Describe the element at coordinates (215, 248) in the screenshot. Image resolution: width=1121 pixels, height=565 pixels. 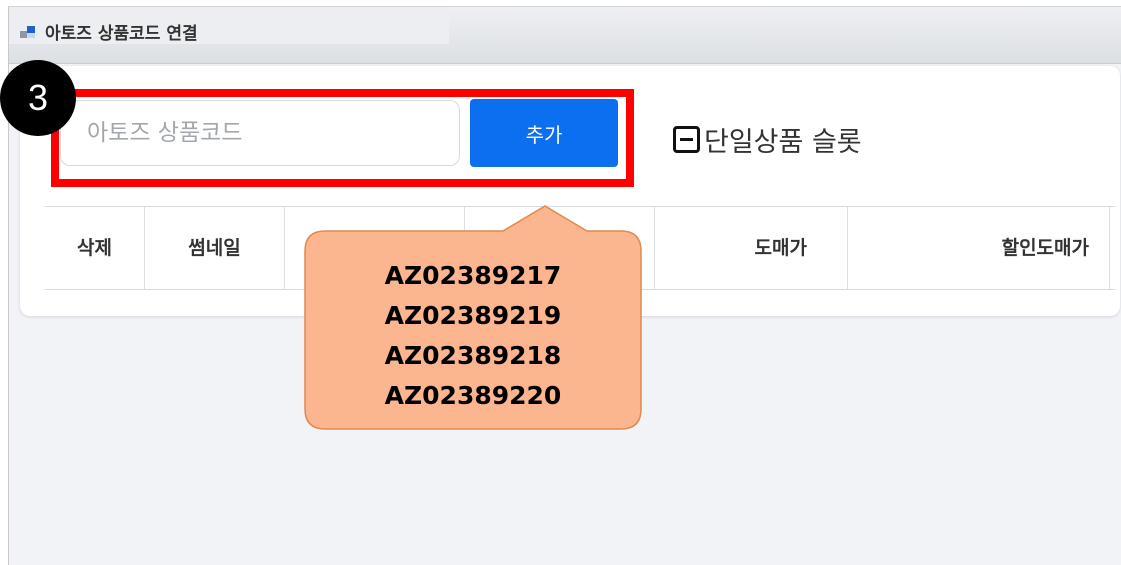
I see `header-thumbnail: 썸네일` at that location.